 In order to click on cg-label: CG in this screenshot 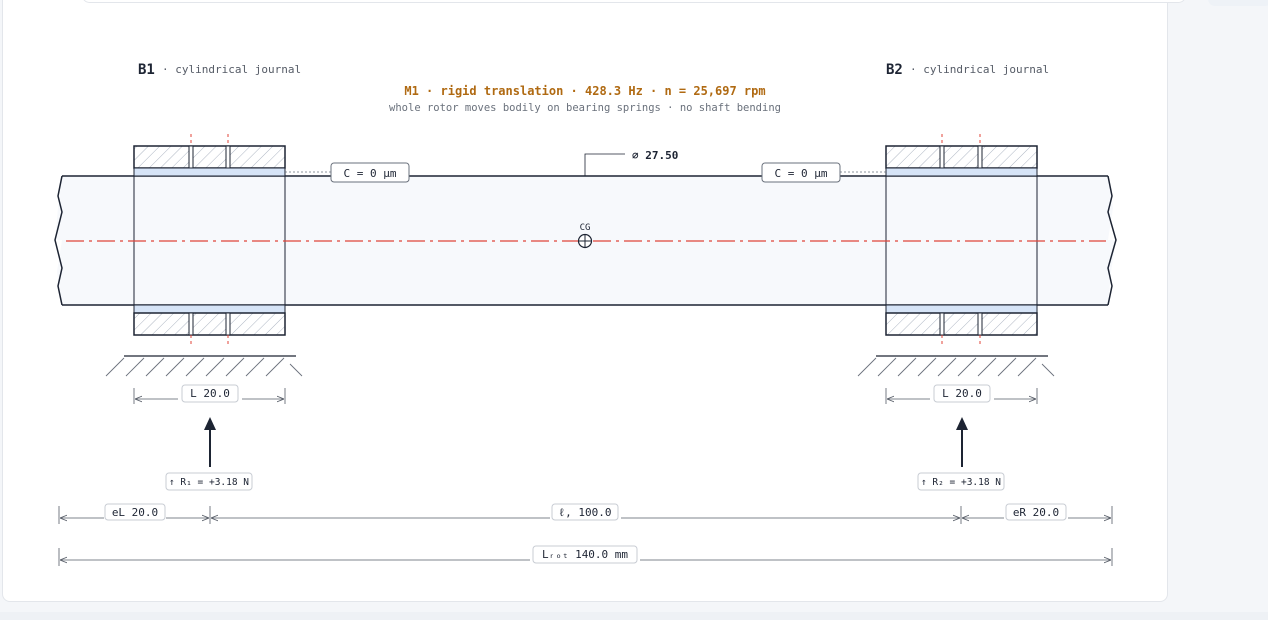, I will do `click(585, 228)`.